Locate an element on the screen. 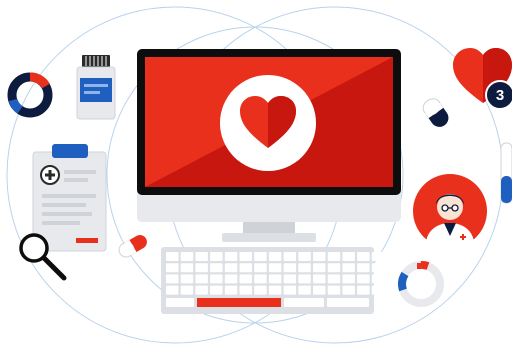 The height and width of the screenshot is (345, 512). capsule-icon is located at coordinates (435, 112).